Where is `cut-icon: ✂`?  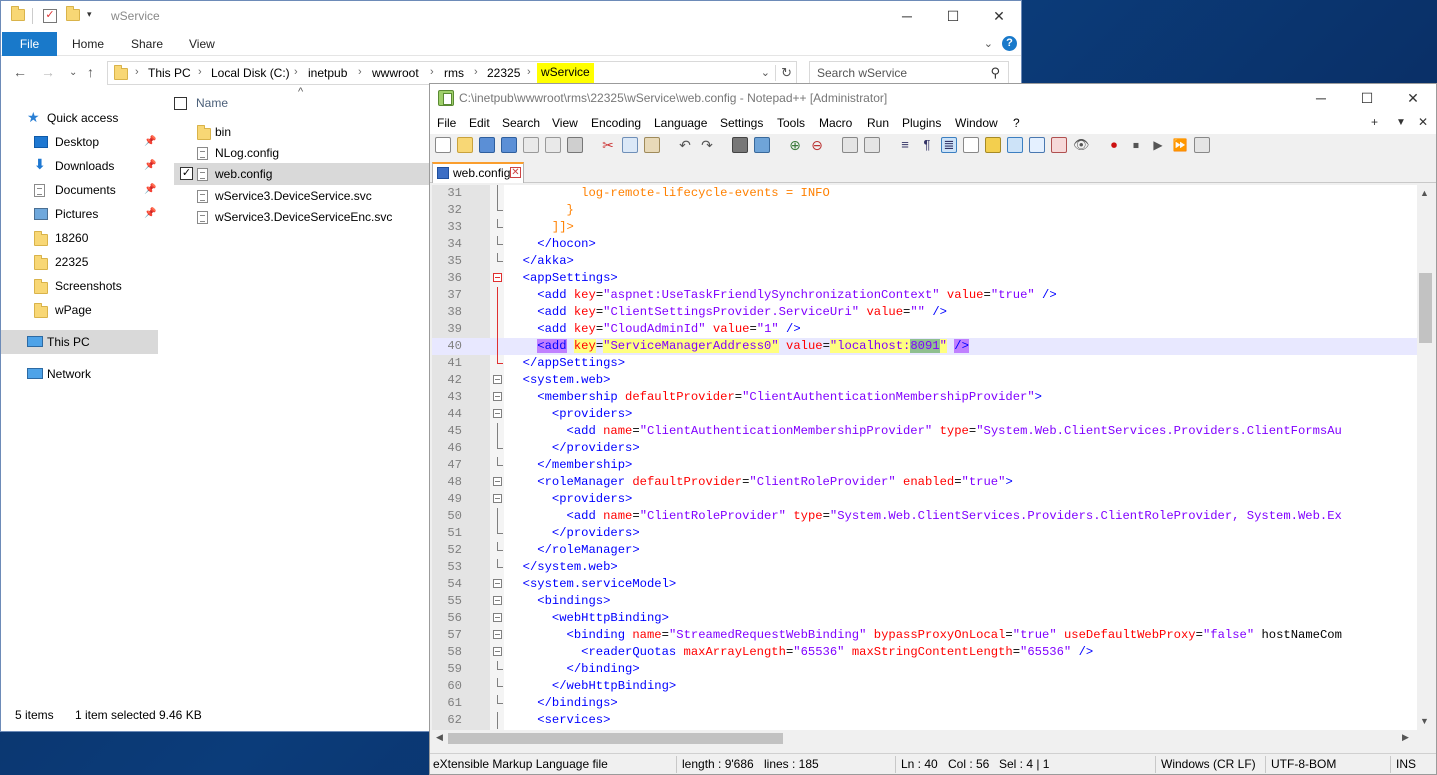
cut-icon: ✂ is located at coordinates (608, 145).